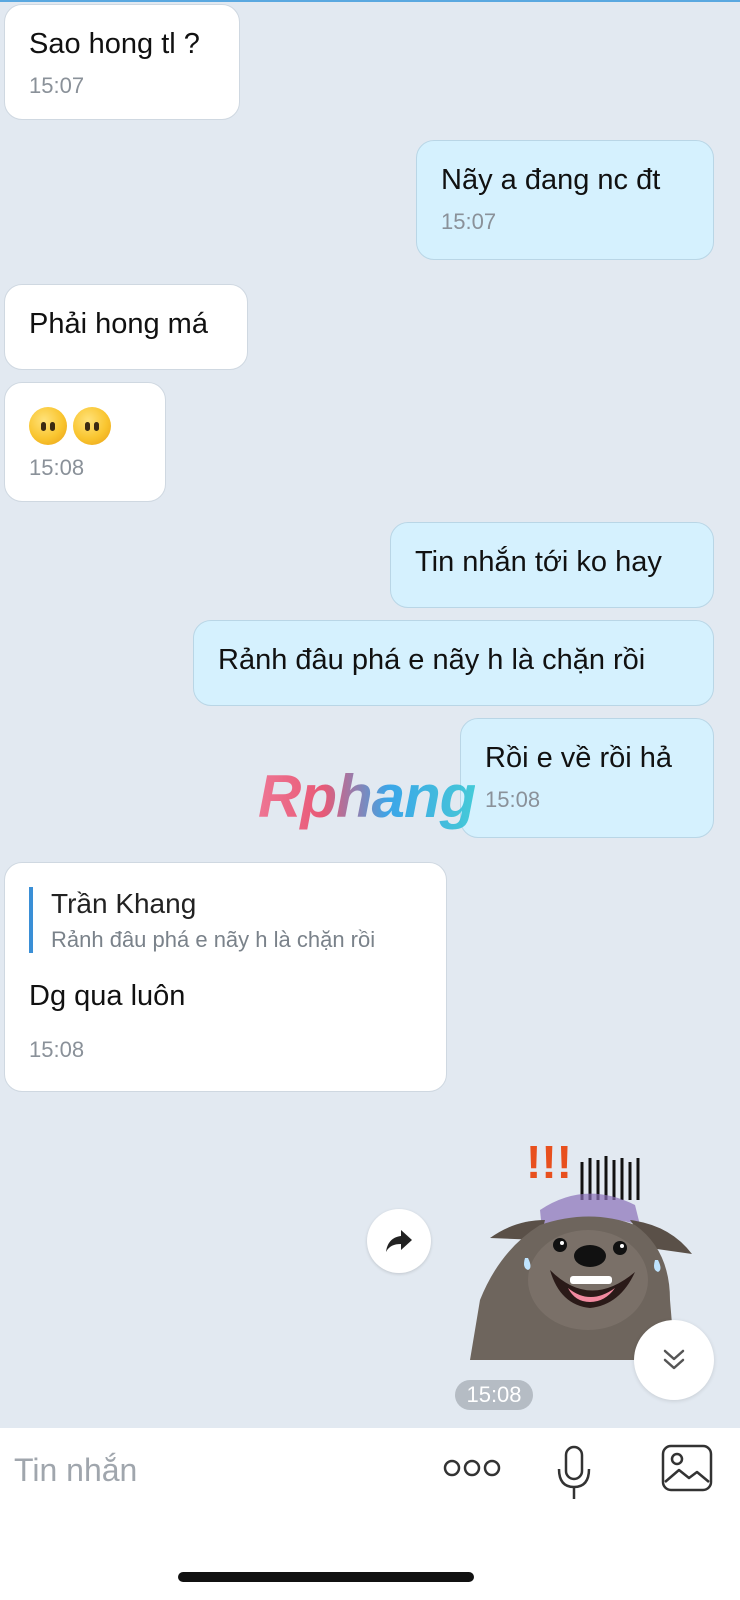 Image resolution: width=740 pixels, height=1600 pixels. What do you see at coordinates (107, 996) in the screenshot?
I see `message-text: Dg qua luôn` at bounding box center [107, 996].